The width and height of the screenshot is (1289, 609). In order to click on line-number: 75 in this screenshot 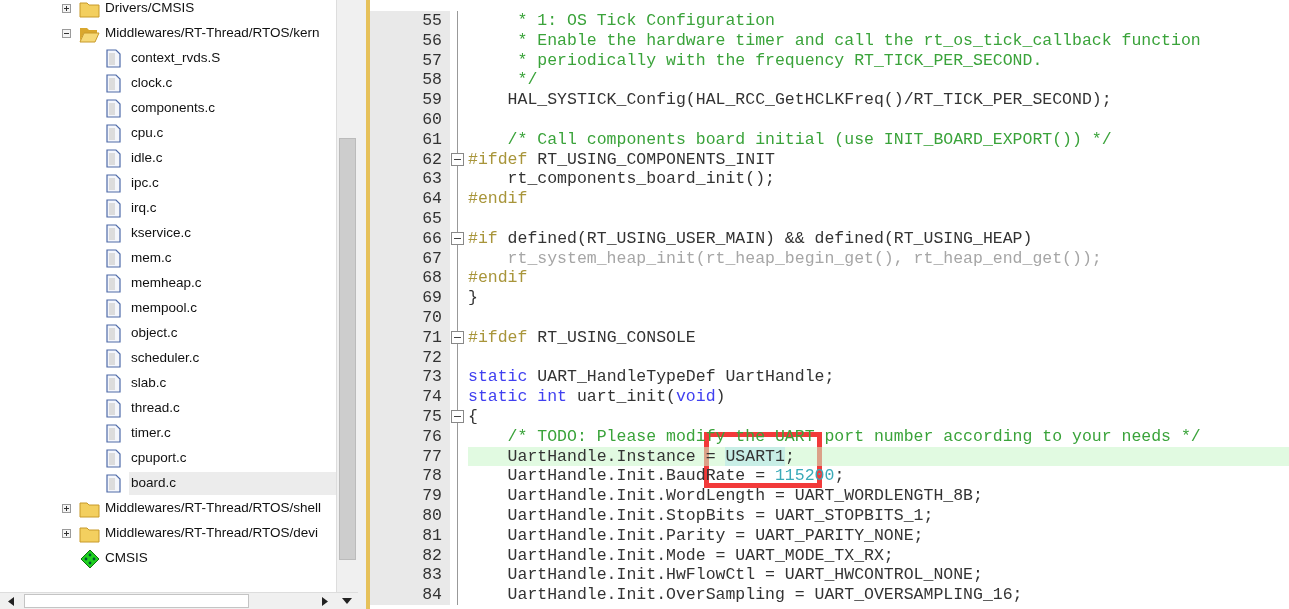, I will do `click(410, 416)`.